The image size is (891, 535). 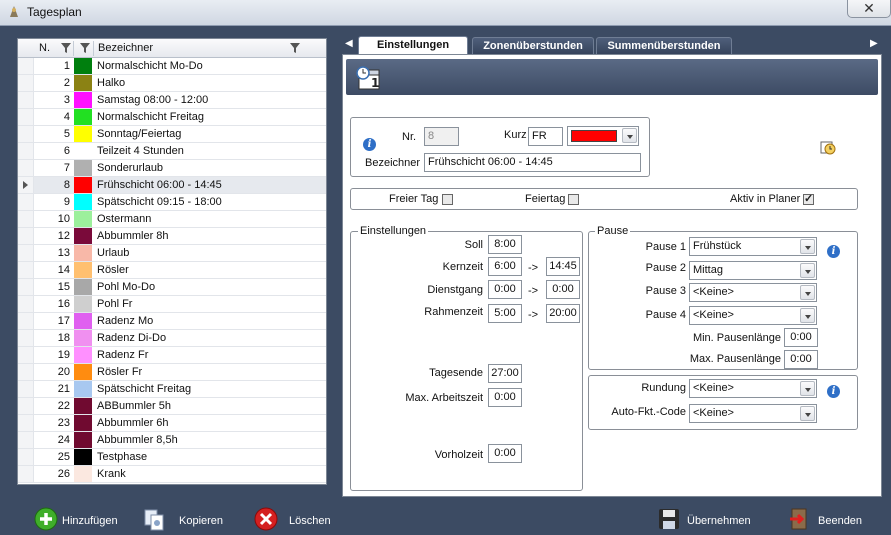 I want to click on column-header-bezeichner: Bezeichner, so click(x=125, y=48).